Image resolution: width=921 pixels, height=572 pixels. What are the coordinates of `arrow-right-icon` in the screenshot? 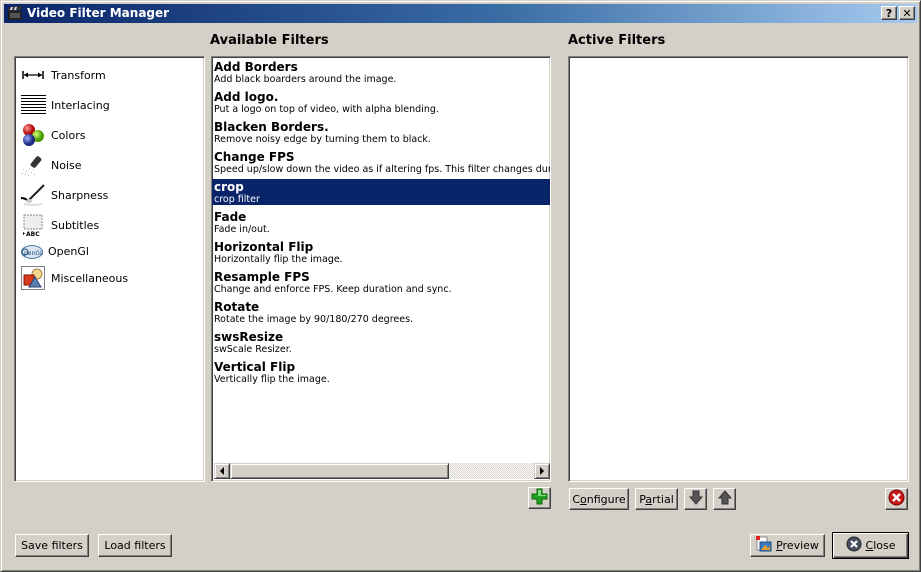 It's located at (542, 471).